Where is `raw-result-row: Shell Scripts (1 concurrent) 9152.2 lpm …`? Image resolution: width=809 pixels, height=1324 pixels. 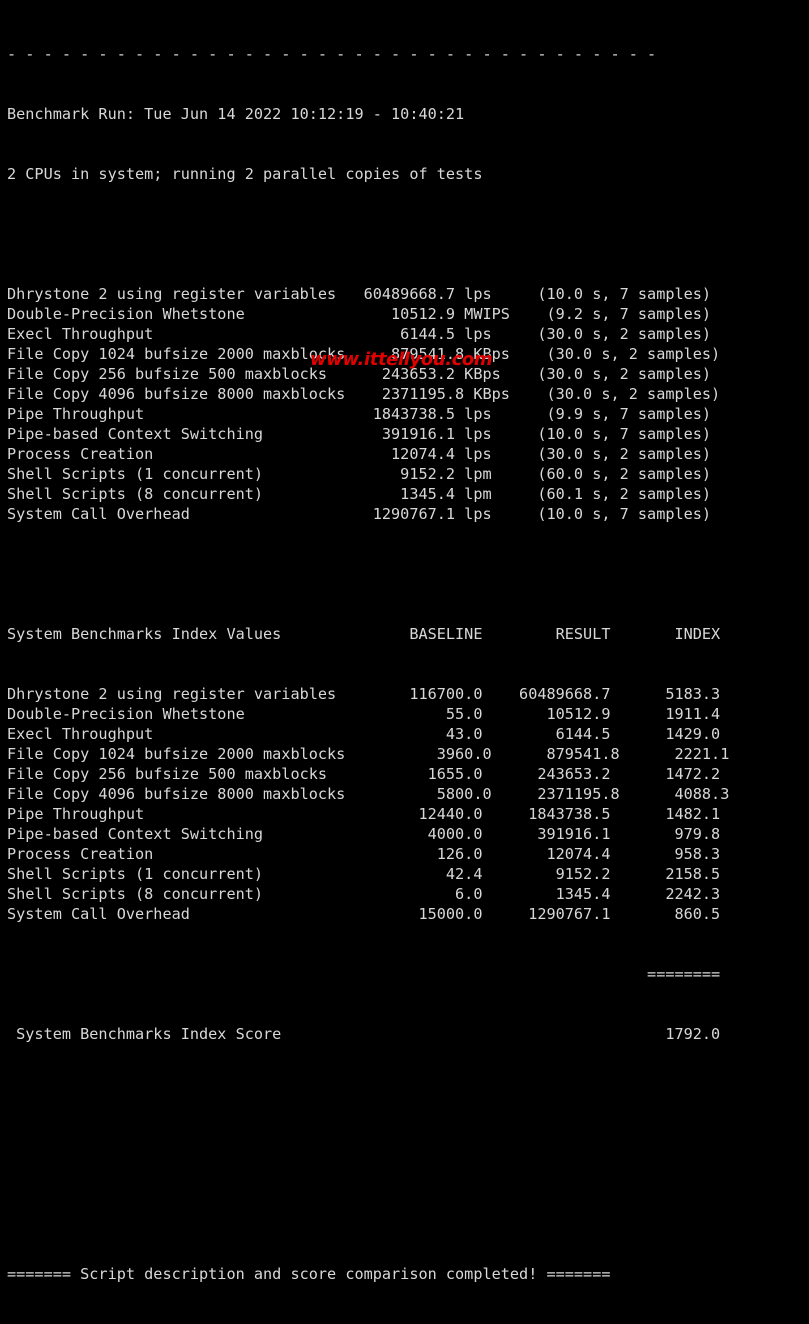 raw-result-row: Shell Scripts (1 concurrent) 9152.2 lpm … is located at coordinates (359, 474).